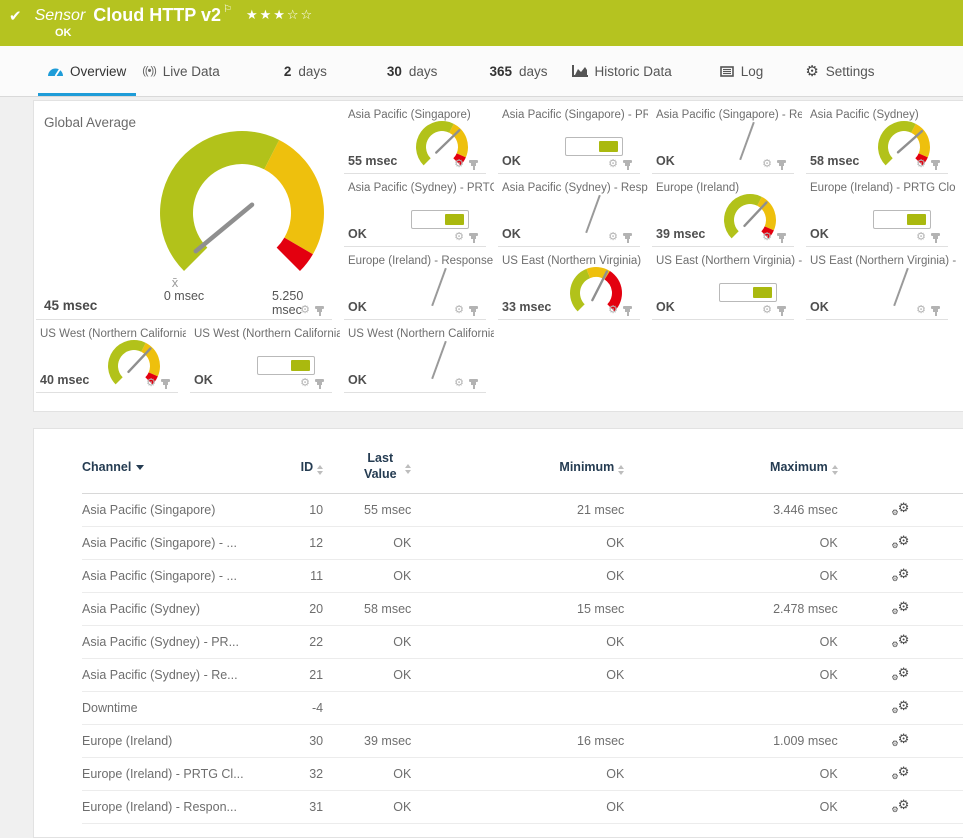 This screenshot has height=838, width=963. I want to click on channel-panel: US East (Northern Virginia) - ... OK ⚙, so click(881, 283).